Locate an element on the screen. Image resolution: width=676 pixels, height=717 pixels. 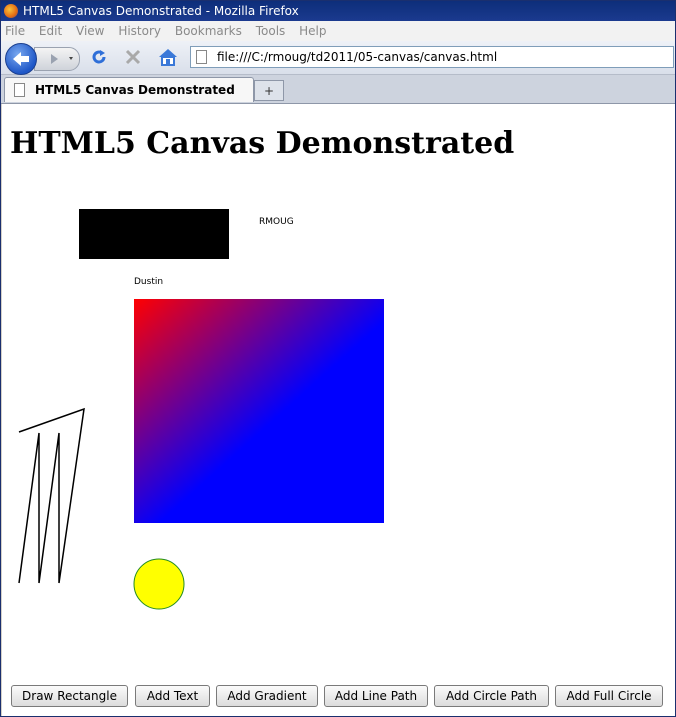
canvas-text-rmoug: RMOUG is located at coordinates (276, 222).